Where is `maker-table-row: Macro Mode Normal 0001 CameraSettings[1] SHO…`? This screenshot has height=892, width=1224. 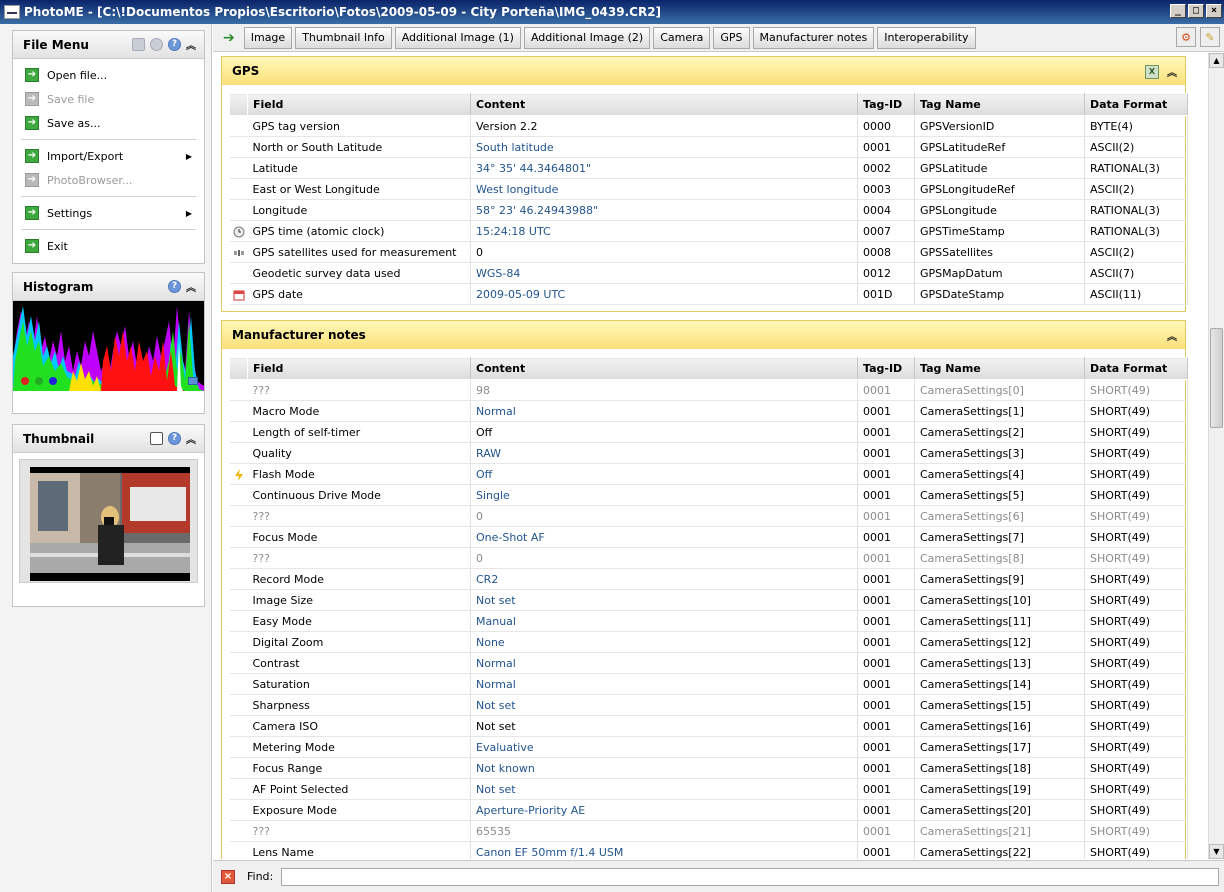 maker-table-row: Macro Mode Normal 0001 CameraSettings[1] SHO… is located at coordinates (708, 411).